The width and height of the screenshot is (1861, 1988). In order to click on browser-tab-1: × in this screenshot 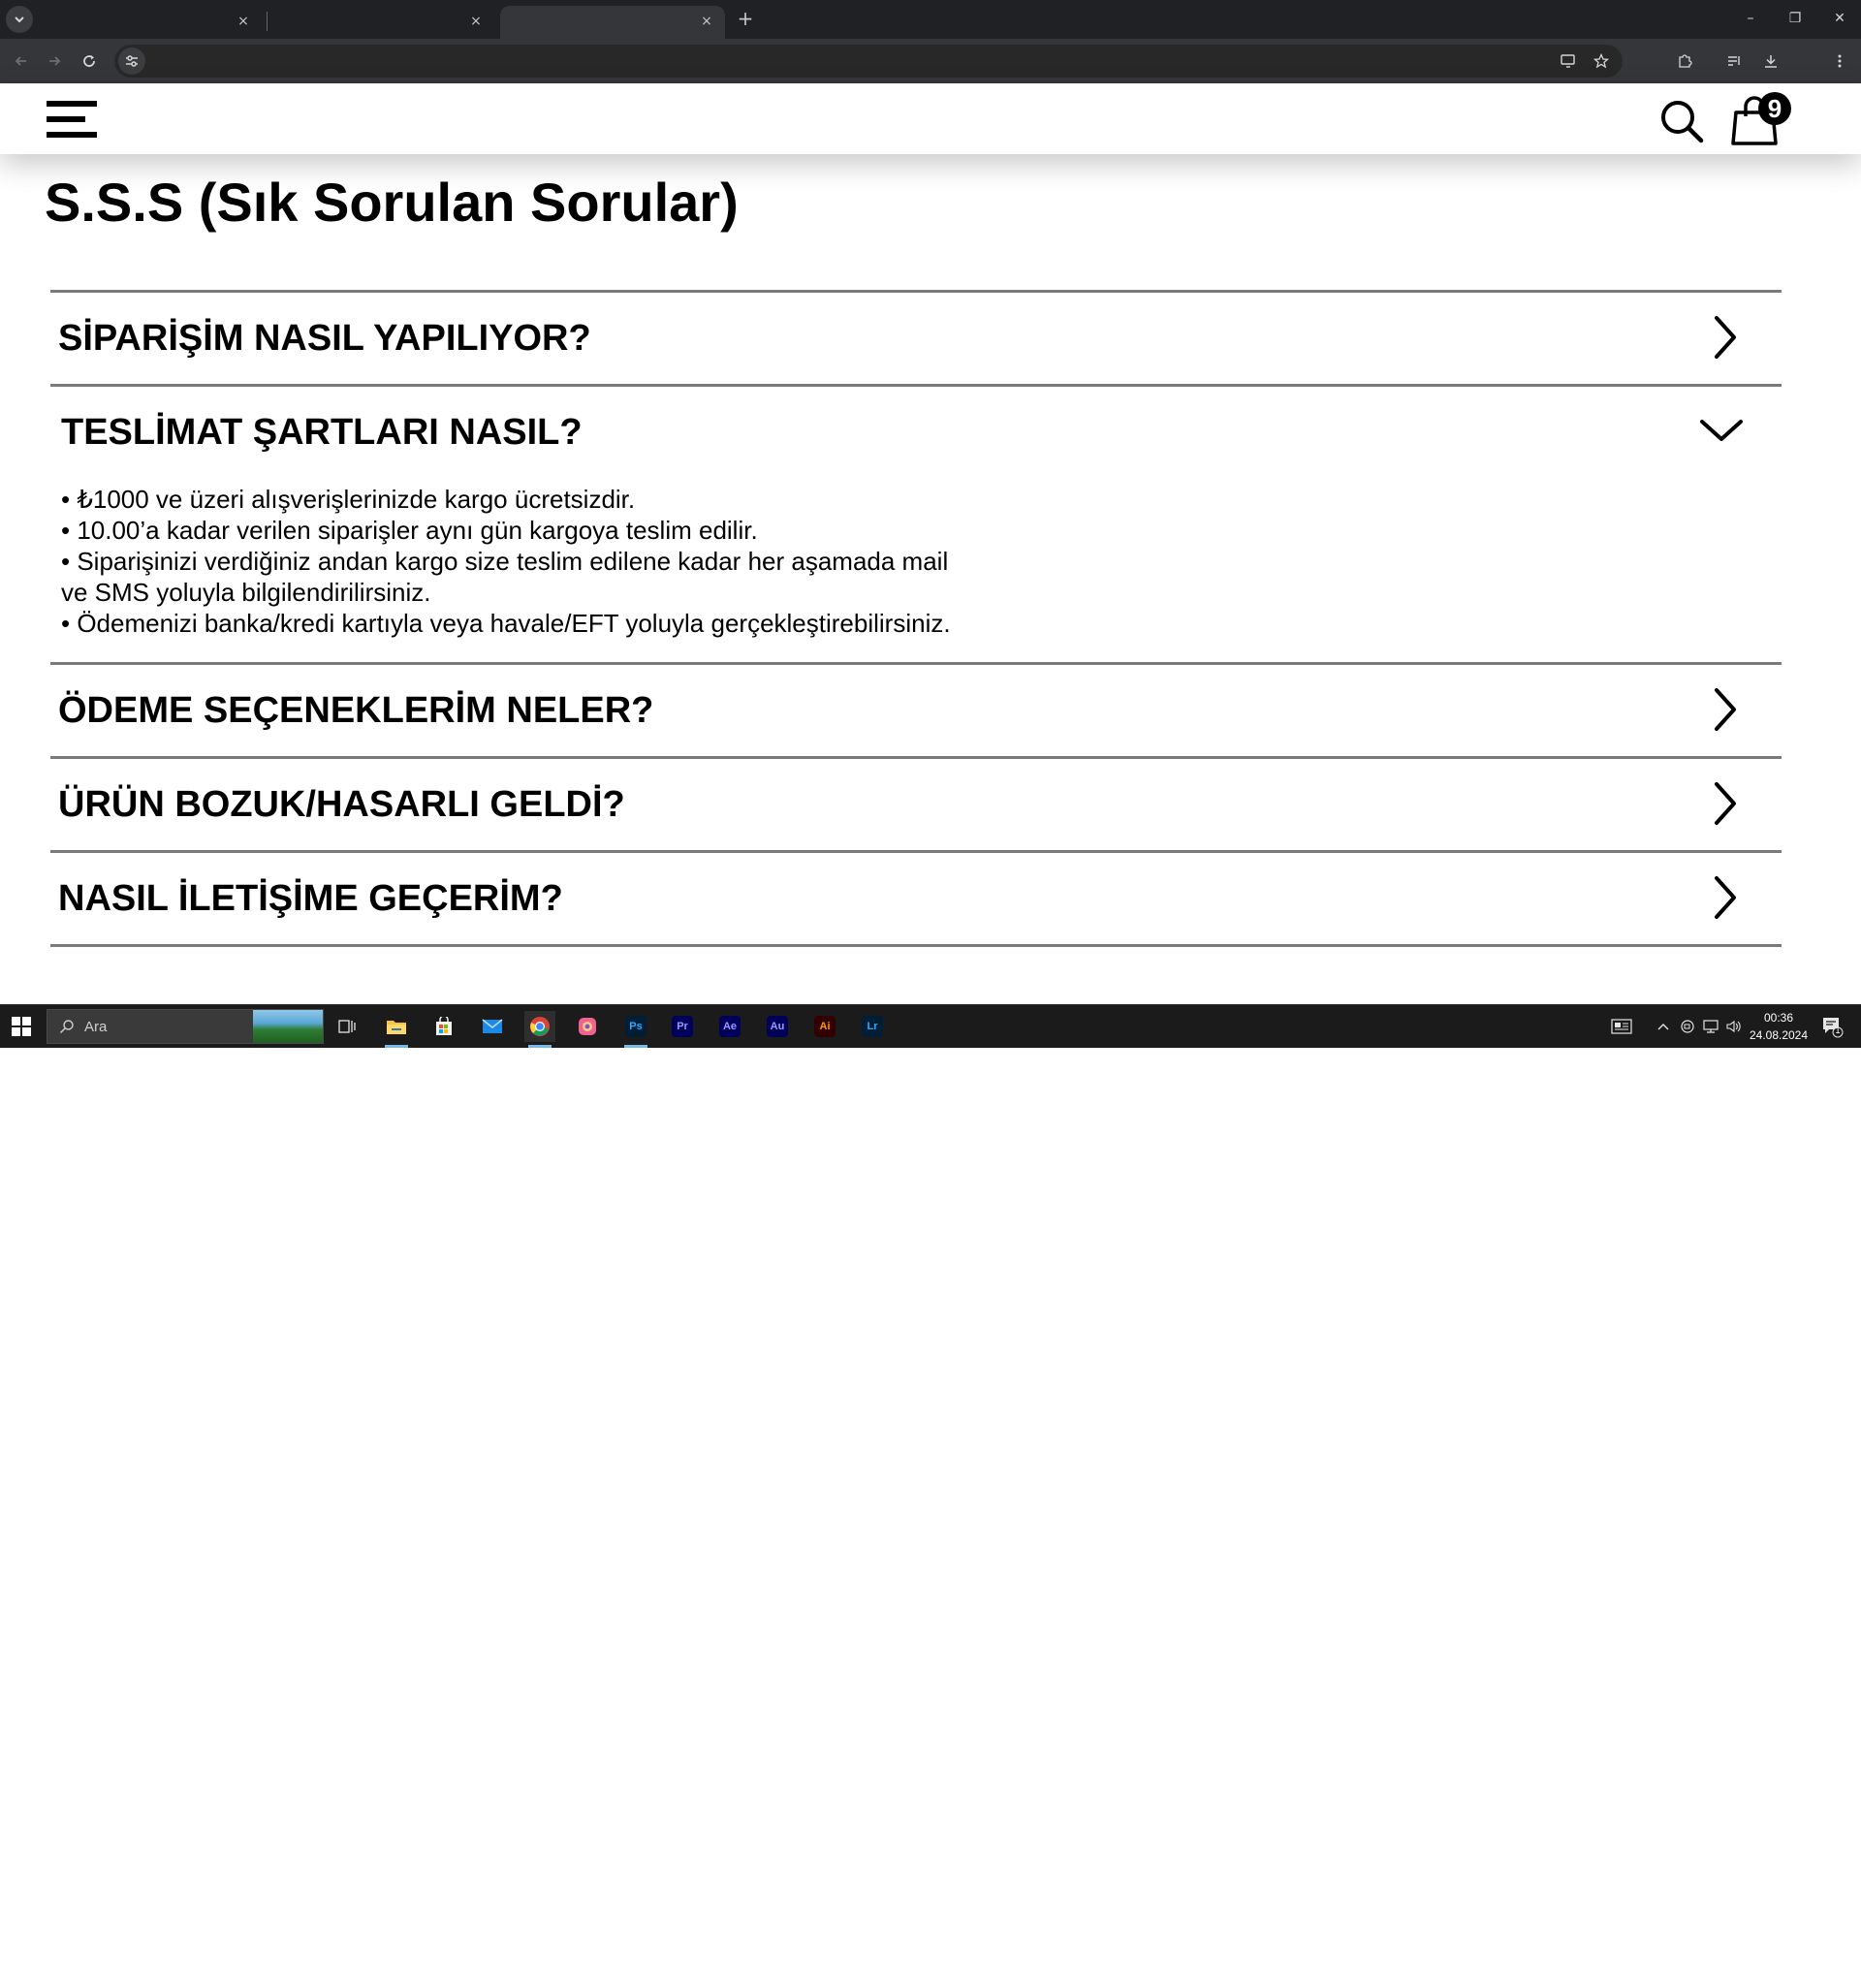, I will do `click(150, 23)`.